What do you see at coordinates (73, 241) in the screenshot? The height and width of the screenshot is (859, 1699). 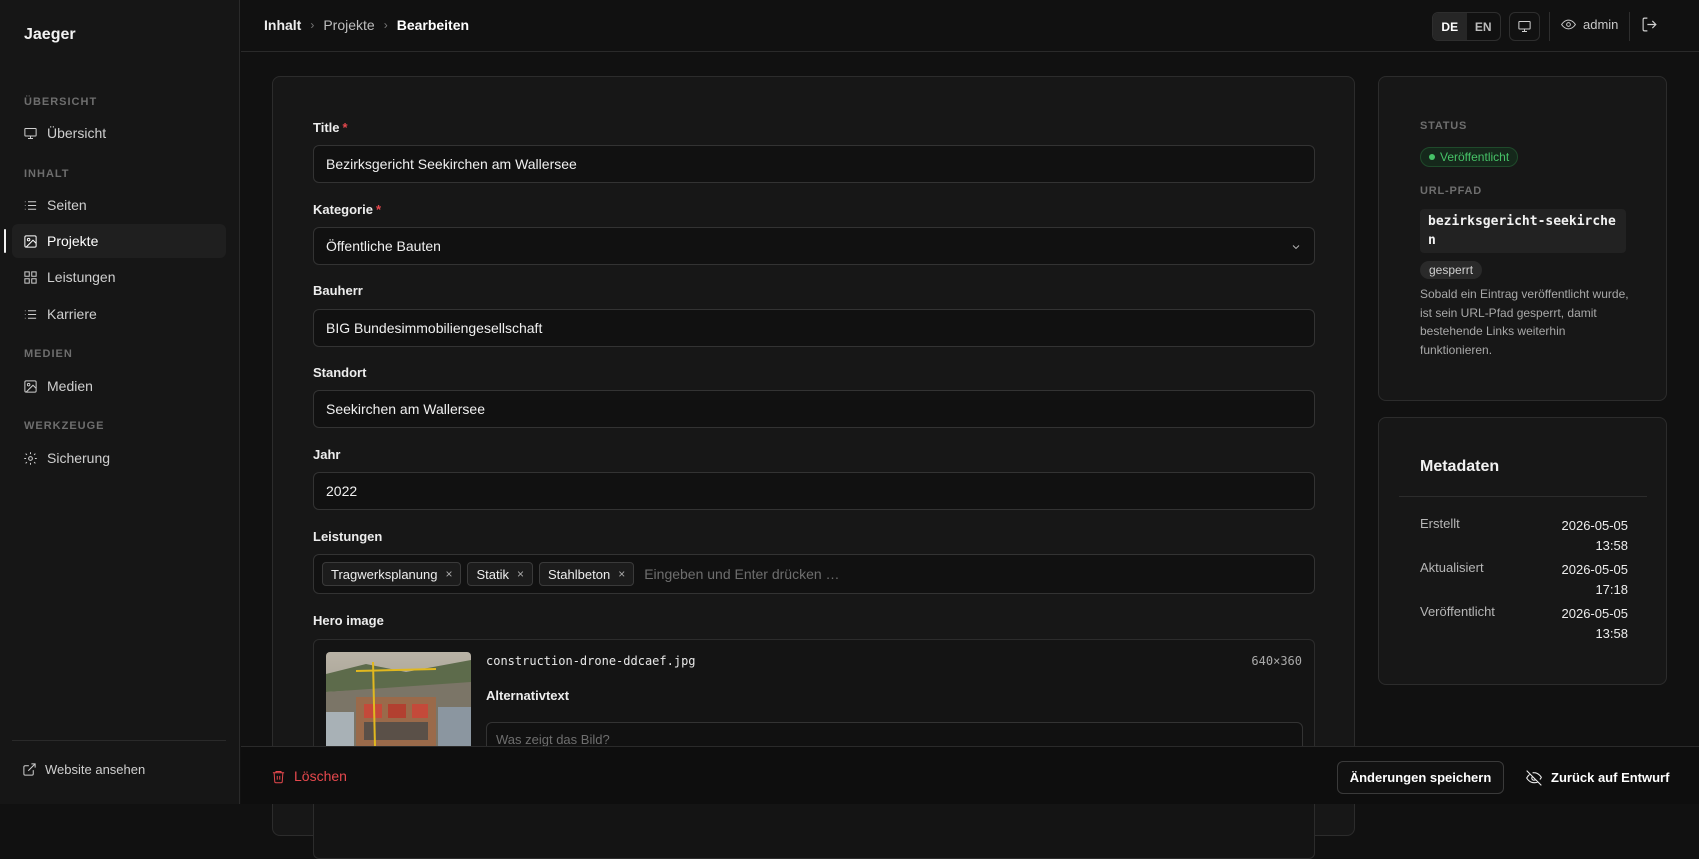 I see `sidebar-item-label: Projekte` at bounding box center [73, 241].